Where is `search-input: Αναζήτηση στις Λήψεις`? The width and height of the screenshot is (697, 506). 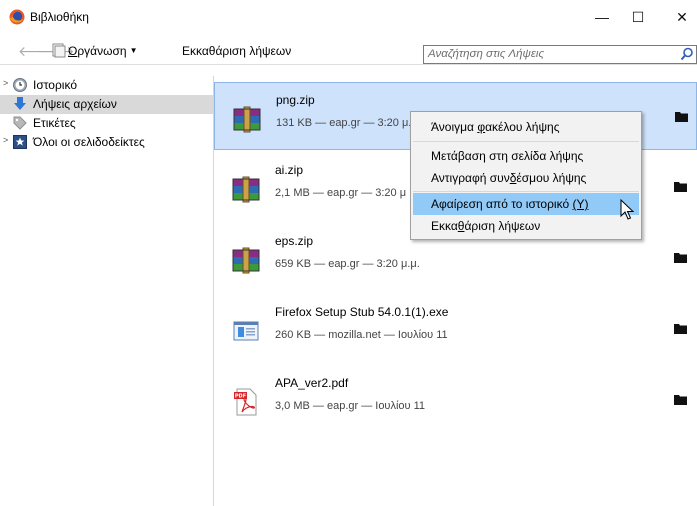
search-input: Αναζήτηση στις Λήψεις is located at coordinates (560, 54).